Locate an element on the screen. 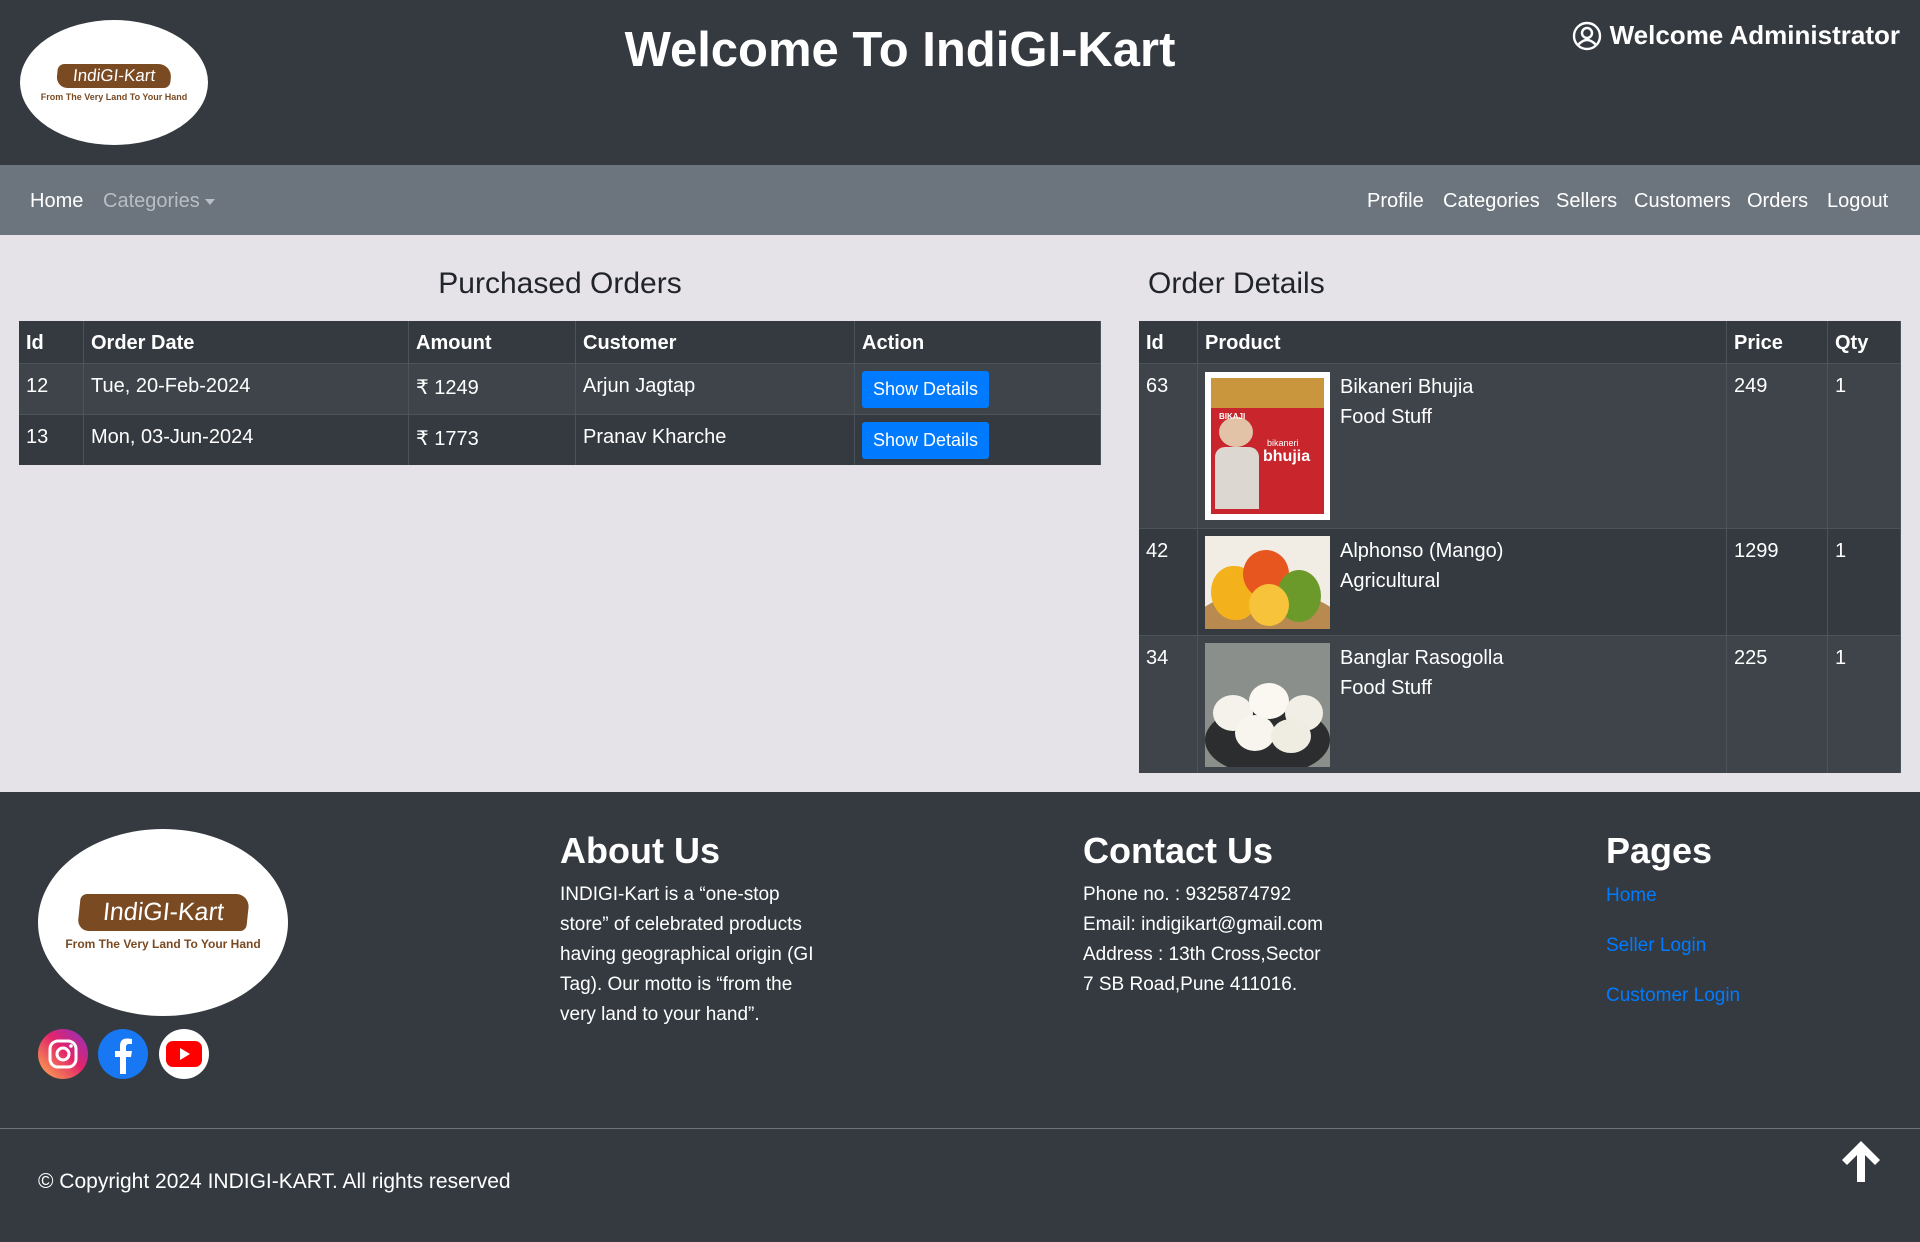 This screenshot has width=1920, height=1242. order-date: Mon, 03-Jun-2024 is located at coordinates (246, 439).